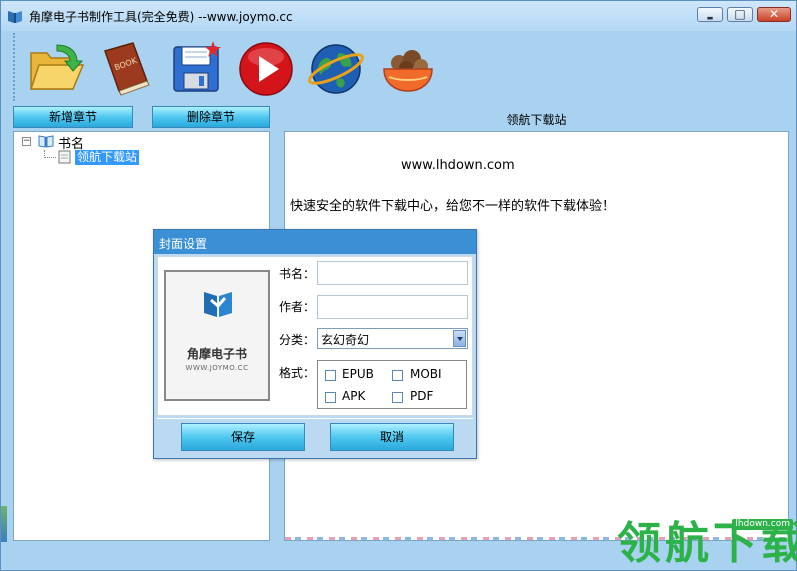 The image size is (797, 571). Describe the element at coordinates (217, 335) in the screenshot. I see `cover-preview: 角摩电子书 WWW.JOYMO.CC` at that location.